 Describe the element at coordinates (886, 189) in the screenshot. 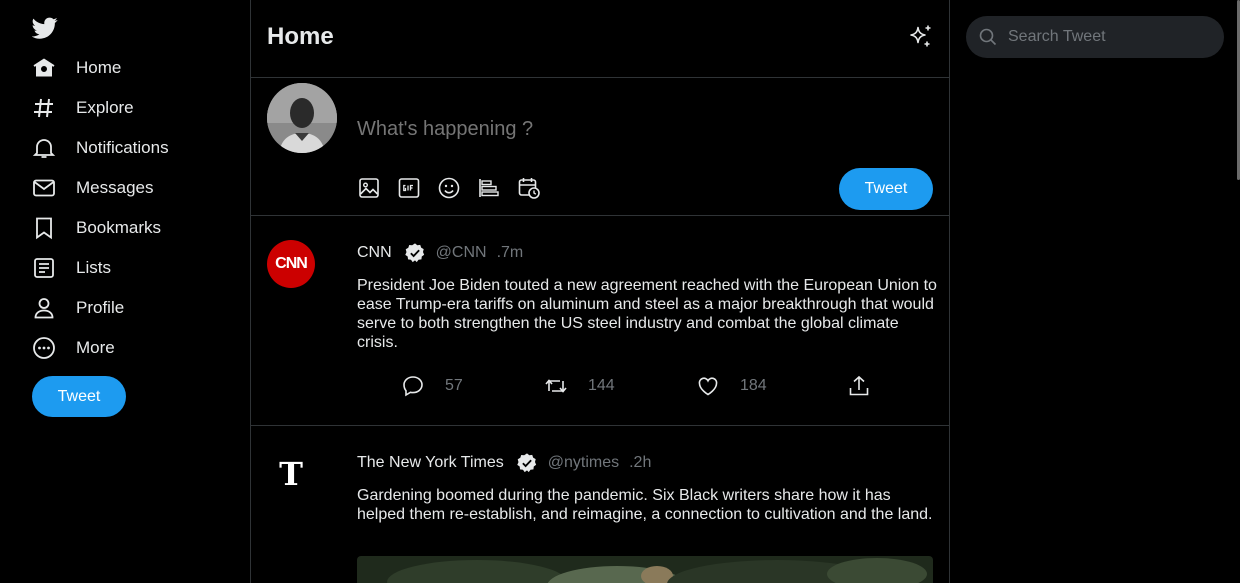

I see `compose-tweet-button: Tweet` at that location.